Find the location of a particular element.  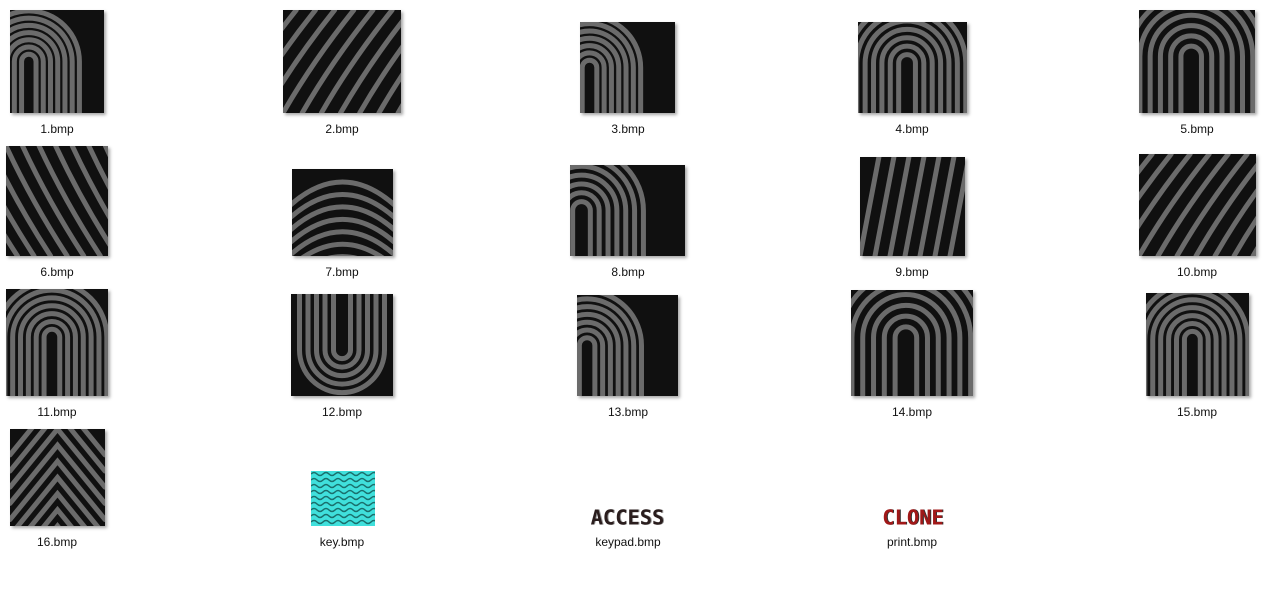

cyan-texture-icon is located at coordinates (343, 498).